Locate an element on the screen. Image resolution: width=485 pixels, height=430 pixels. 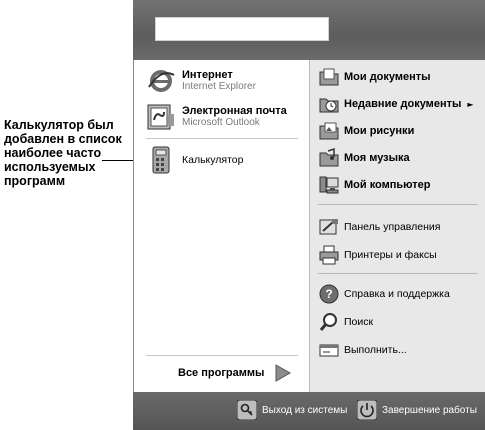
pinned-item-title: Интернет is located at coordinates (207, 75).